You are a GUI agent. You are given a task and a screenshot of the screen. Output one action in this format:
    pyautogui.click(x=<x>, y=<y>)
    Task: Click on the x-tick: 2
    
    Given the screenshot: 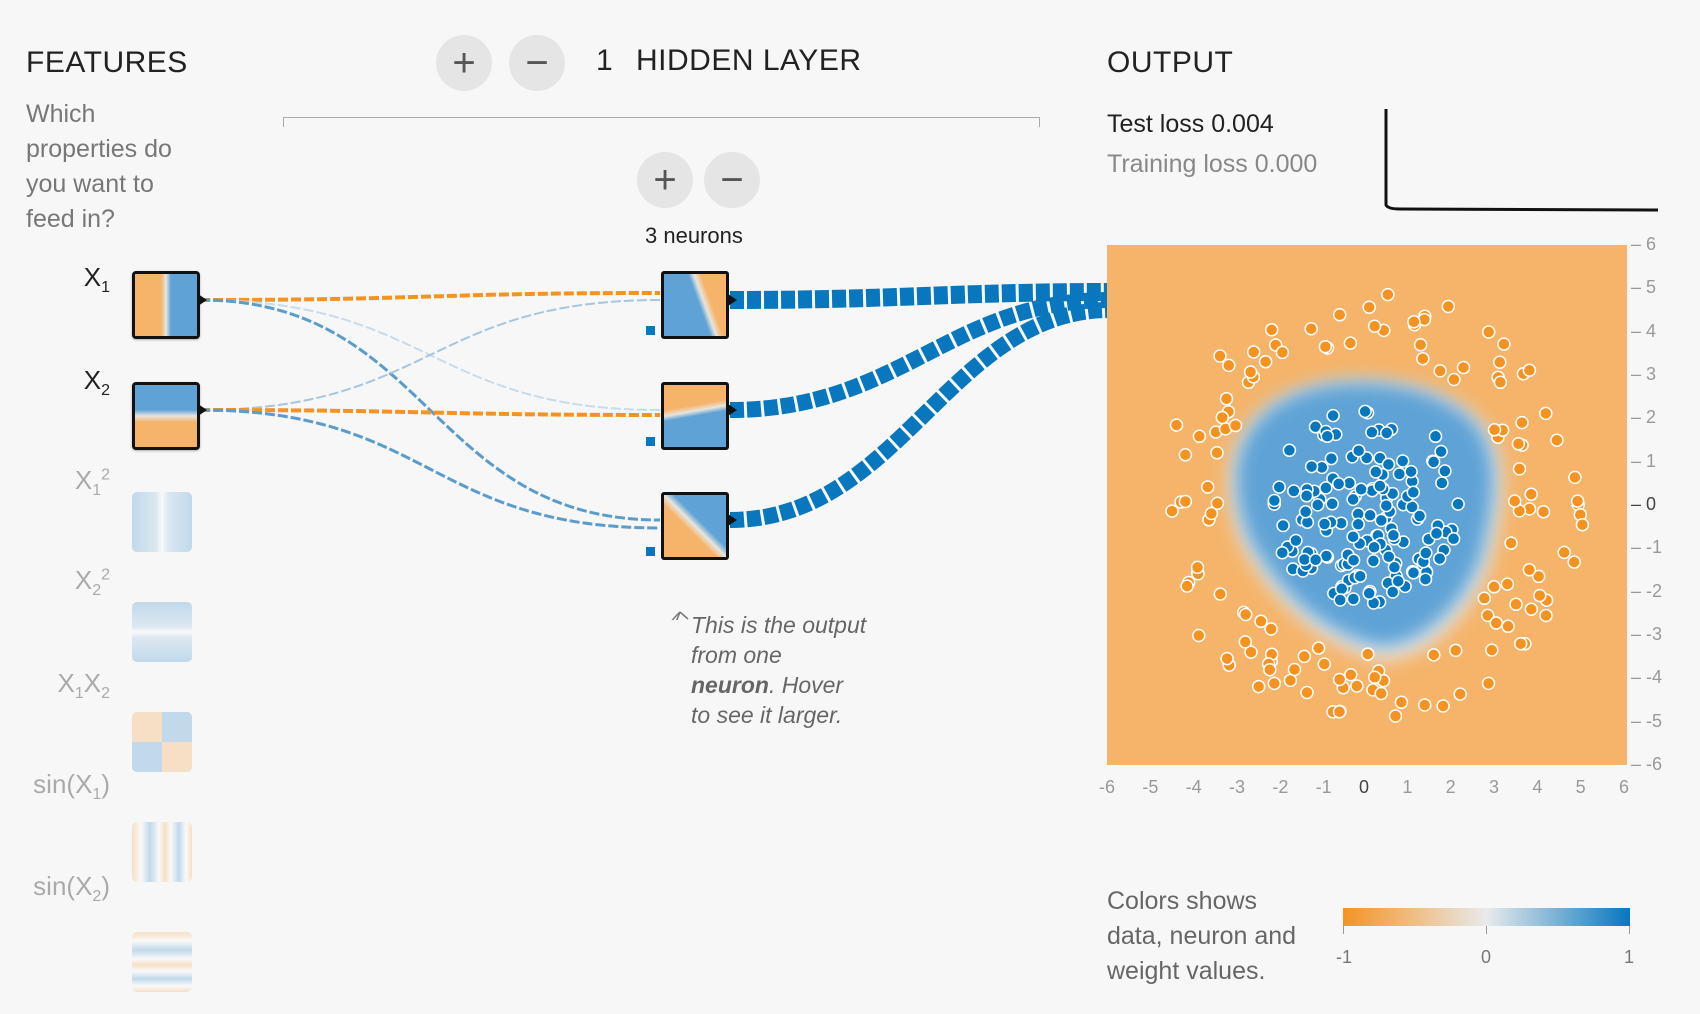 What is the action you would take?
    pyautogui.click(x=1450, y=787)
    